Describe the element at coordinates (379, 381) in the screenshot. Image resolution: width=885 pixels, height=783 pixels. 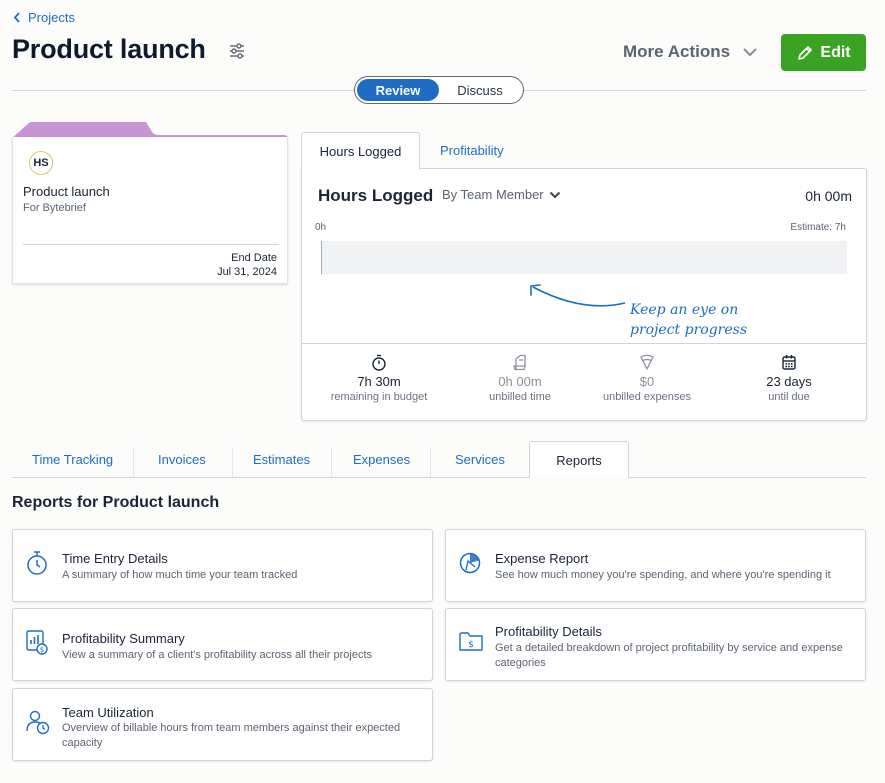
I see `stat-value: 7h 30m` at that location.